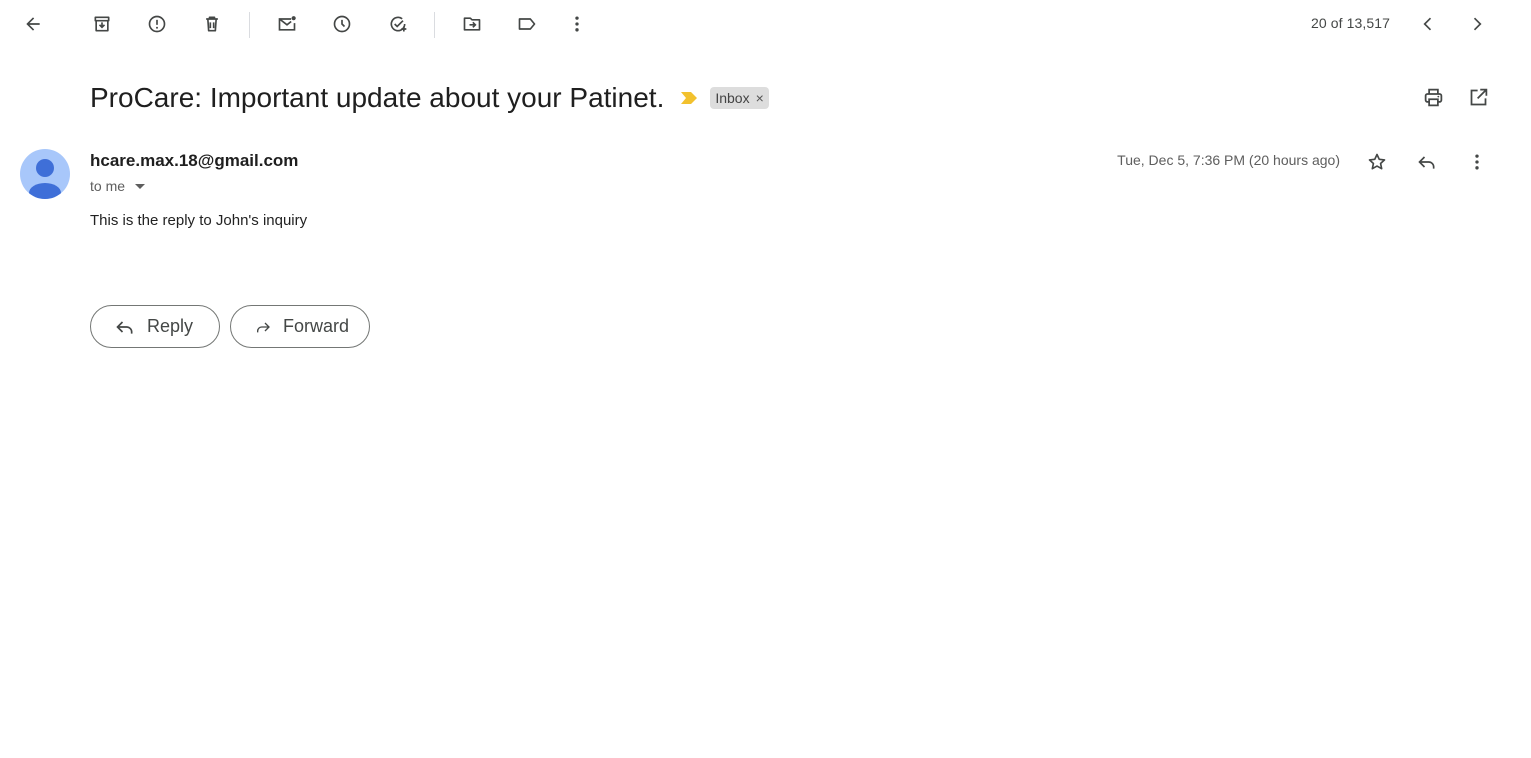 The image size is (1531, 758). I want to click on label-chip-inbox: Inbox ×, so click(739, 98).